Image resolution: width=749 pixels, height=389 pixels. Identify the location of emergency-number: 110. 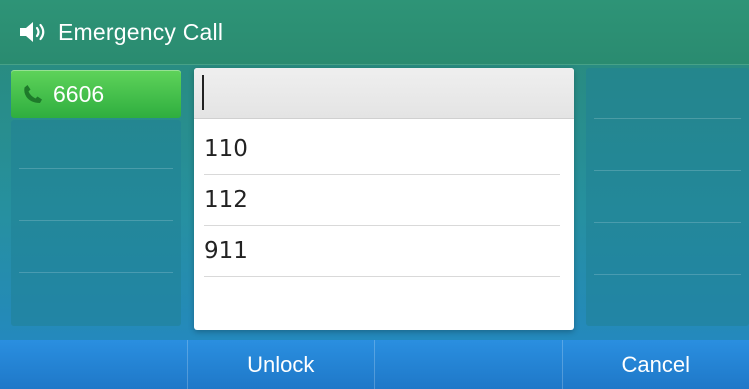
(226, 148).